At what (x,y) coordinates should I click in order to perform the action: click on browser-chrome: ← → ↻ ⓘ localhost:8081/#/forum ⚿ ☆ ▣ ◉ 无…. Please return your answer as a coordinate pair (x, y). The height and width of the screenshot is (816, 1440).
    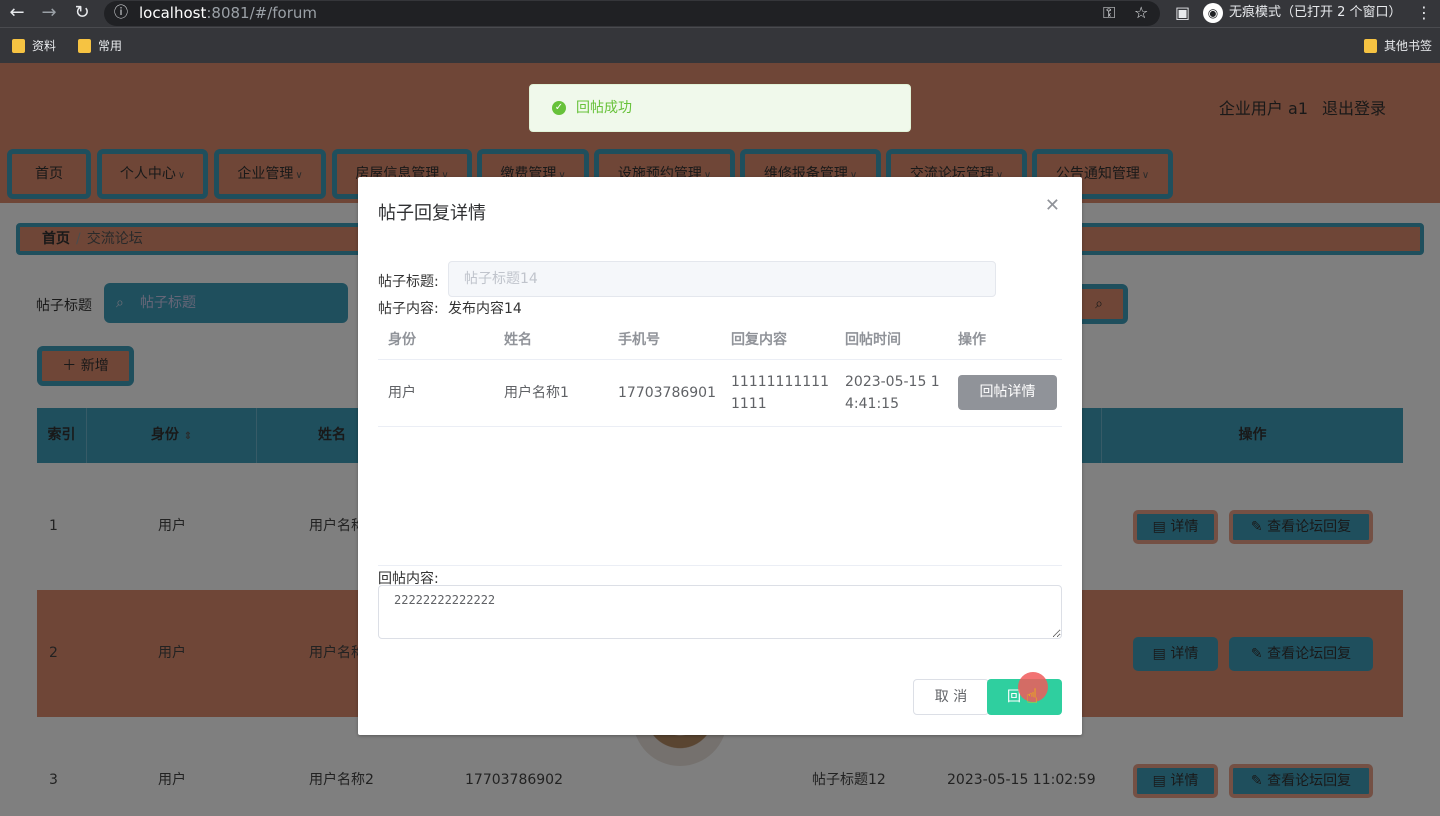
    Looking at the image, I should click on (720, 31).